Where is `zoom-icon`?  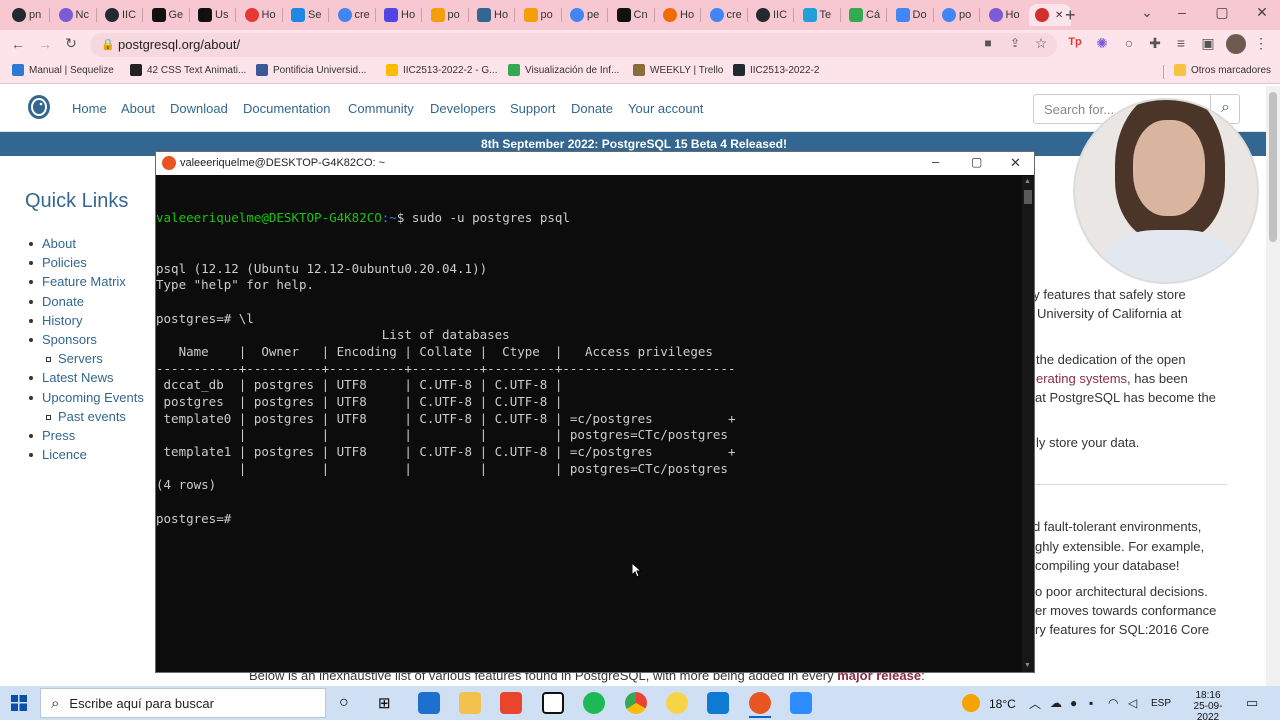 zoom-icon is located at coordinates (801, 703).